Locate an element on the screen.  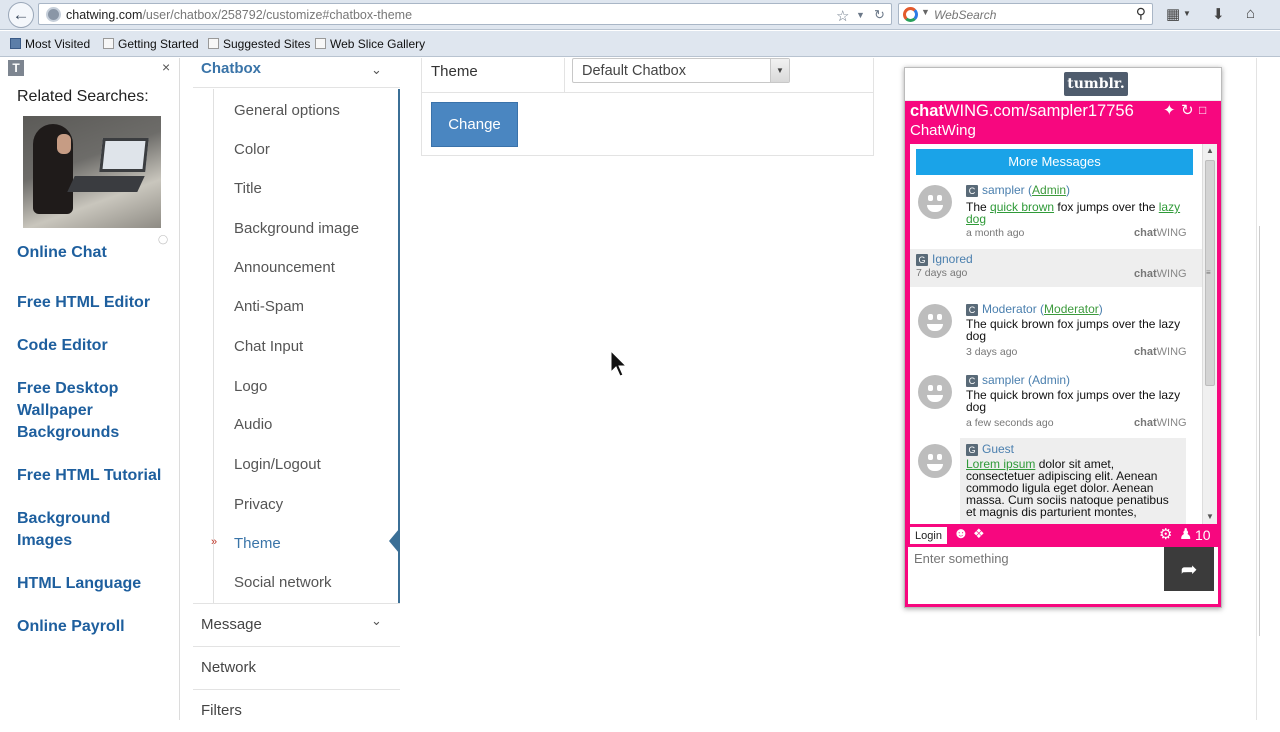
thumbnail-face is located at coordinates (64, 144).